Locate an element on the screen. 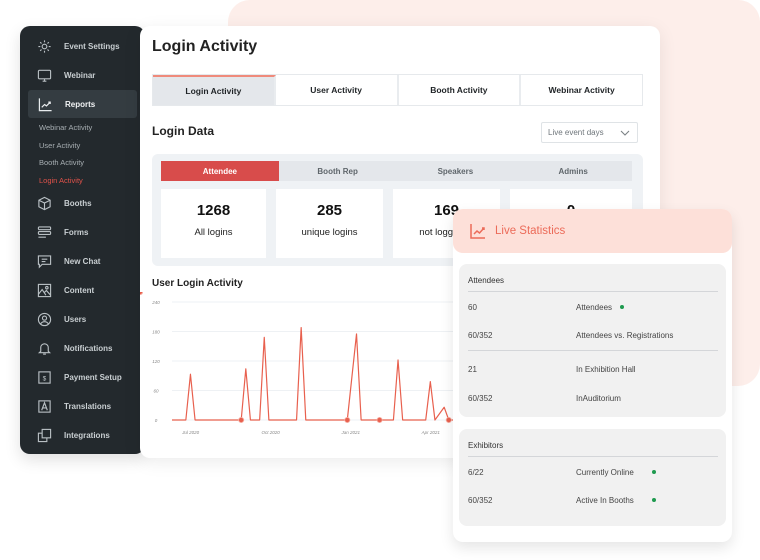  sidebar-item-webinar: Webinar is located at coordinates (82, 75).